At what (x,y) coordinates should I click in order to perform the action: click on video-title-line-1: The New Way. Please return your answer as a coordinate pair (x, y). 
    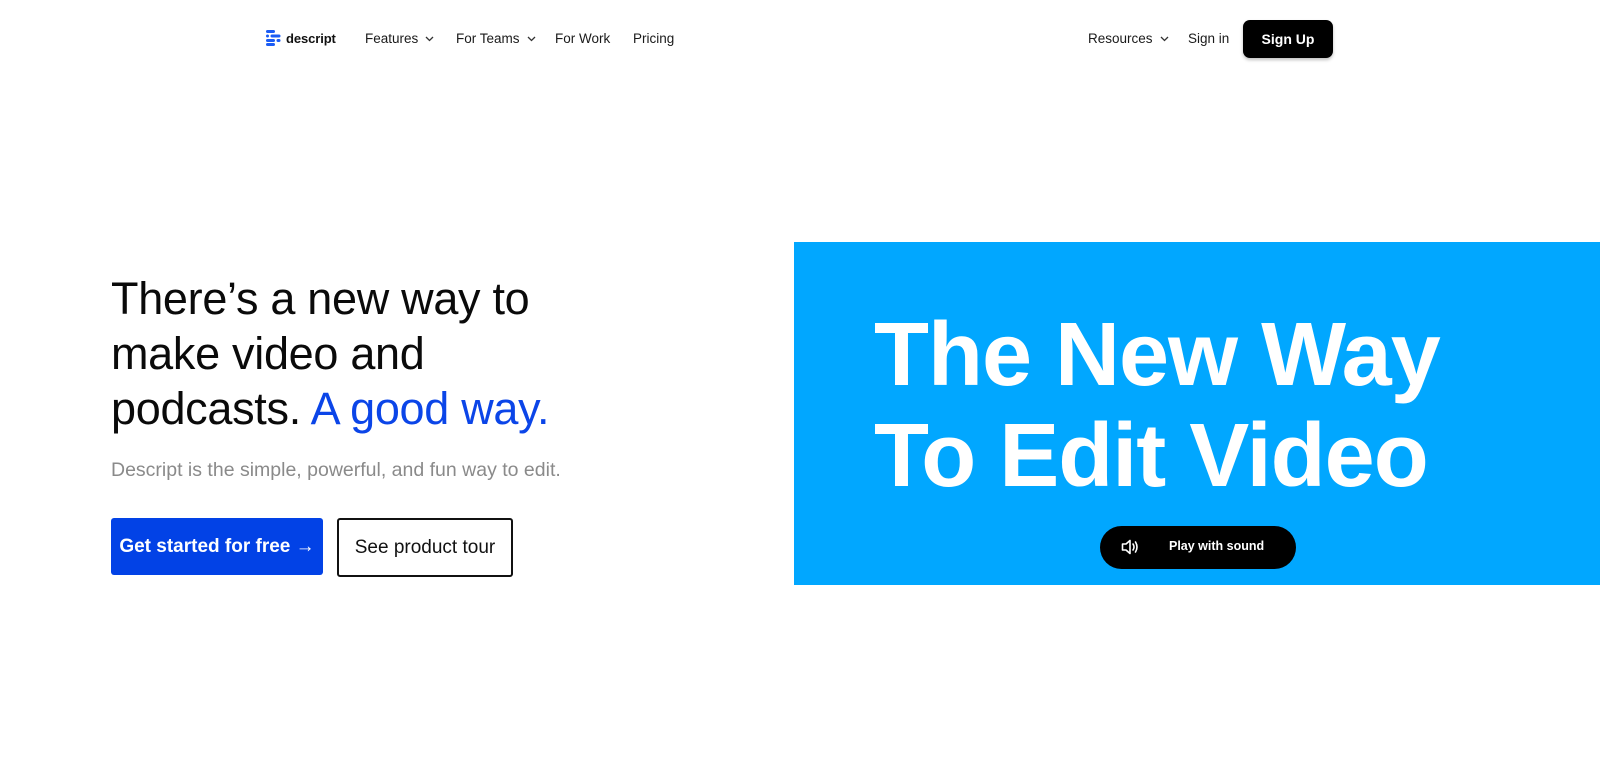
    Looking at the image, I should click on (1157, 355).